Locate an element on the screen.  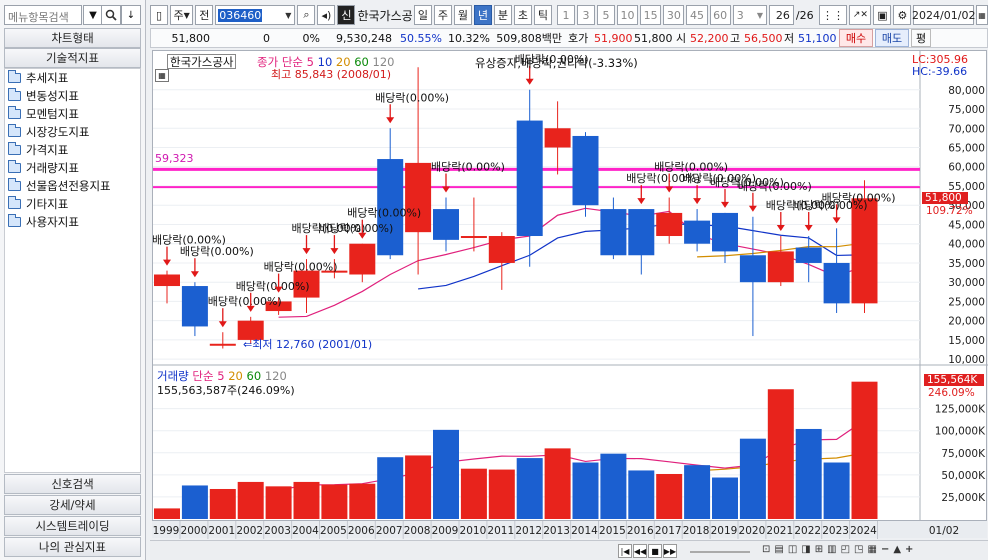
options-button: ⋮⋮ is located at coordinates (833, 15).